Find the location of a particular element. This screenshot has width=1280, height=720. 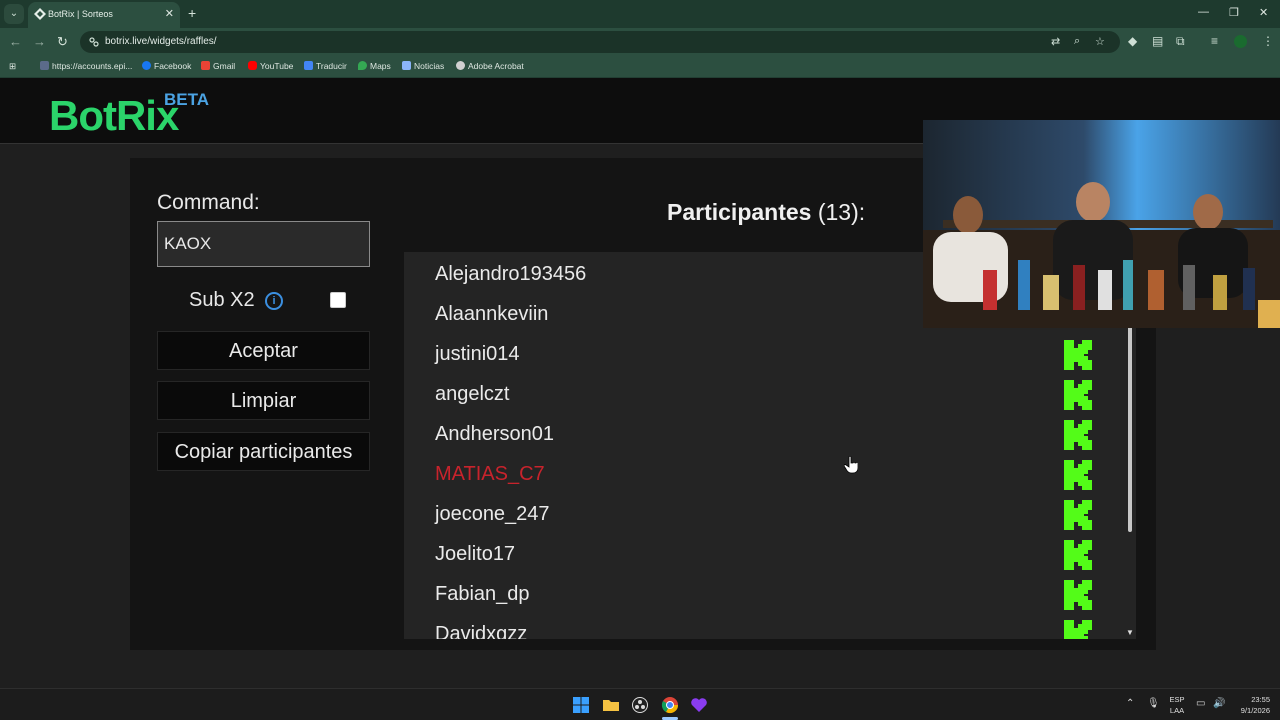

tab-close-icon: ✕ is located at coordinates (169, 13).